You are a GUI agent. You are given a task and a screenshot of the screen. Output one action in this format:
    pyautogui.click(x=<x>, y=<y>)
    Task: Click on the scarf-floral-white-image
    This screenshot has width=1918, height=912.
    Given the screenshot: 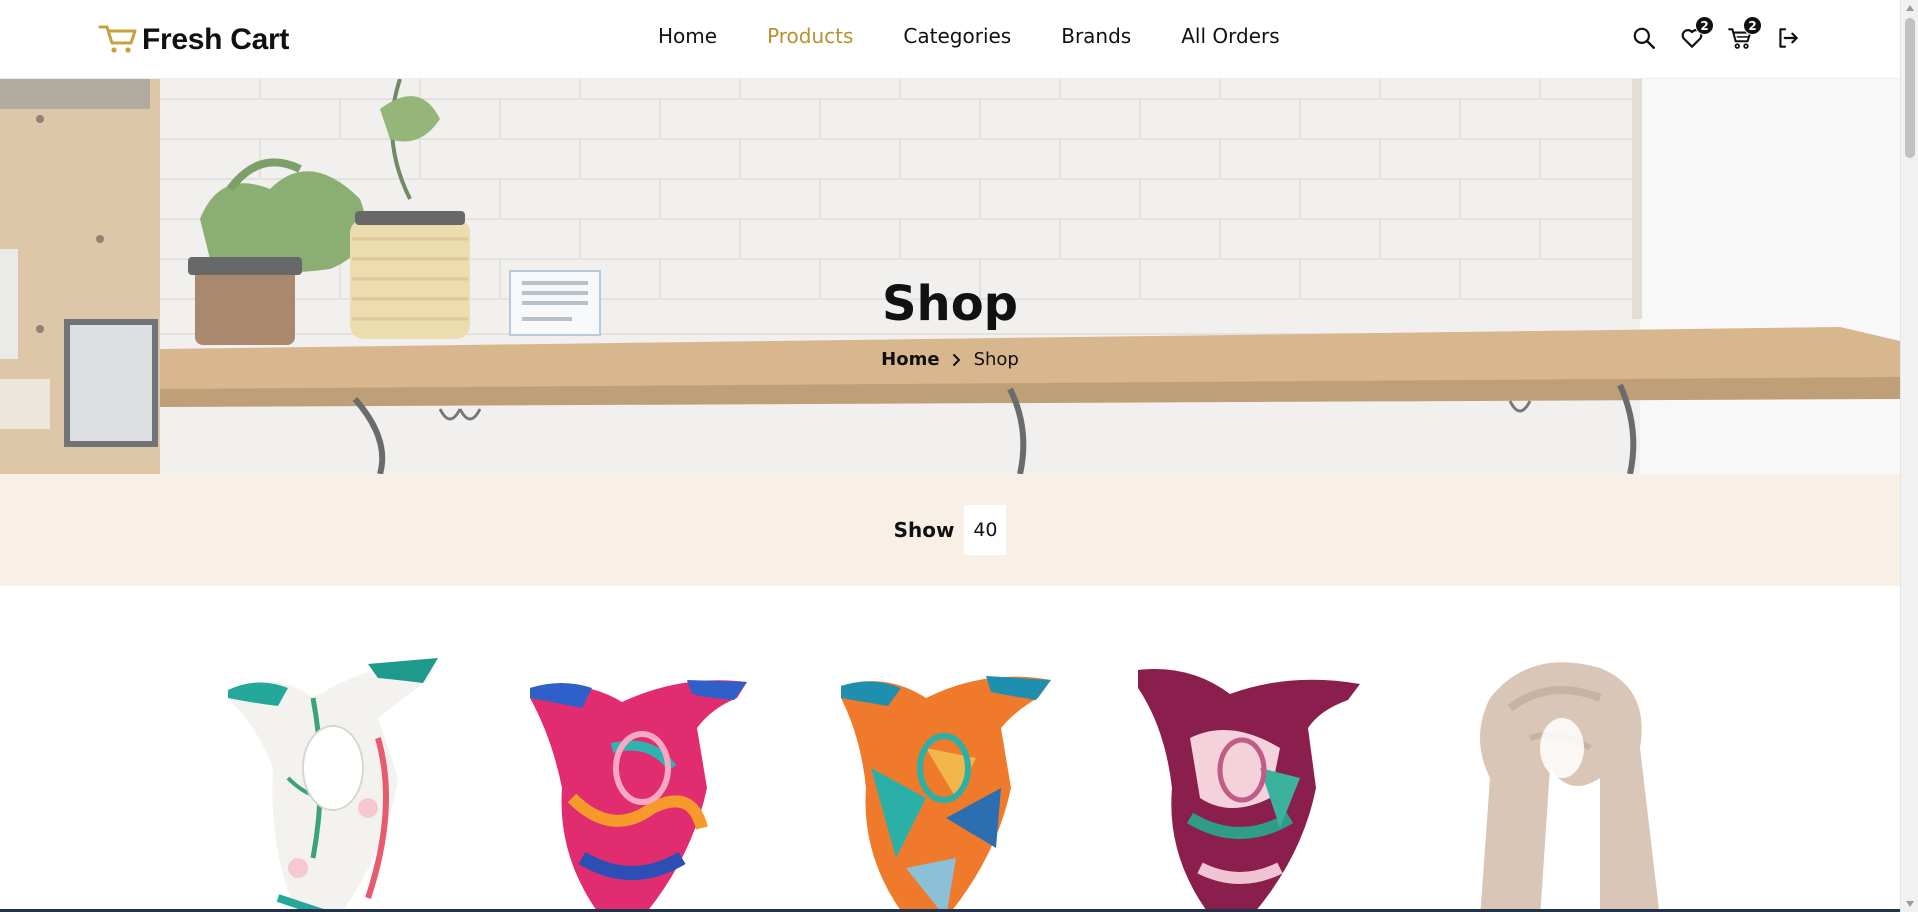 What is the action you would take?
    pyautogui.click(x=333, y=785)
    